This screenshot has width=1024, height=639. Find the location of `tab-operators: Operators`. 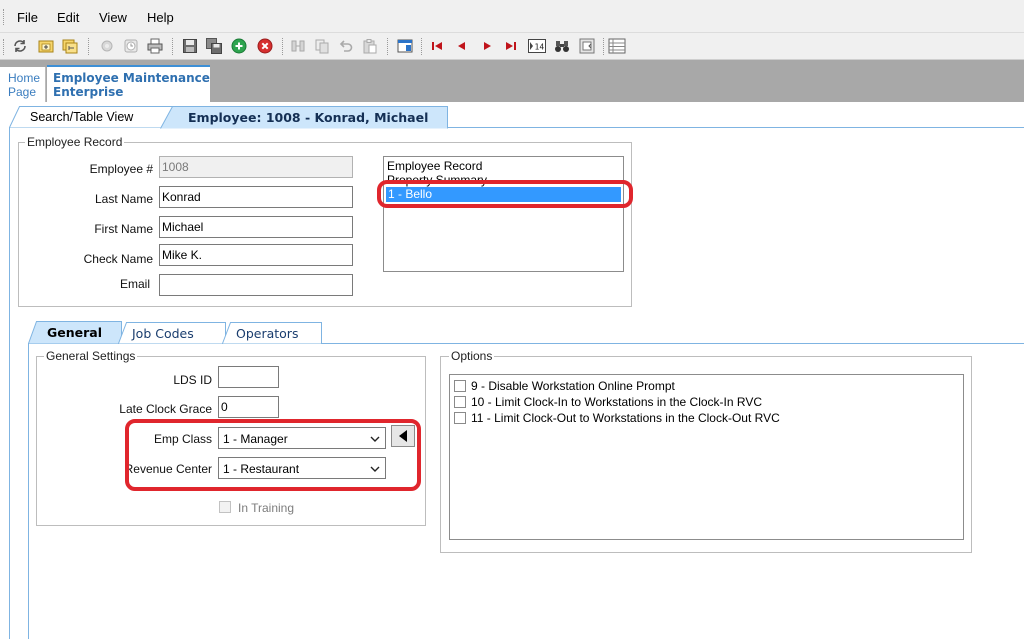

tab-operators: Operators is located at coordinates (272, 333).